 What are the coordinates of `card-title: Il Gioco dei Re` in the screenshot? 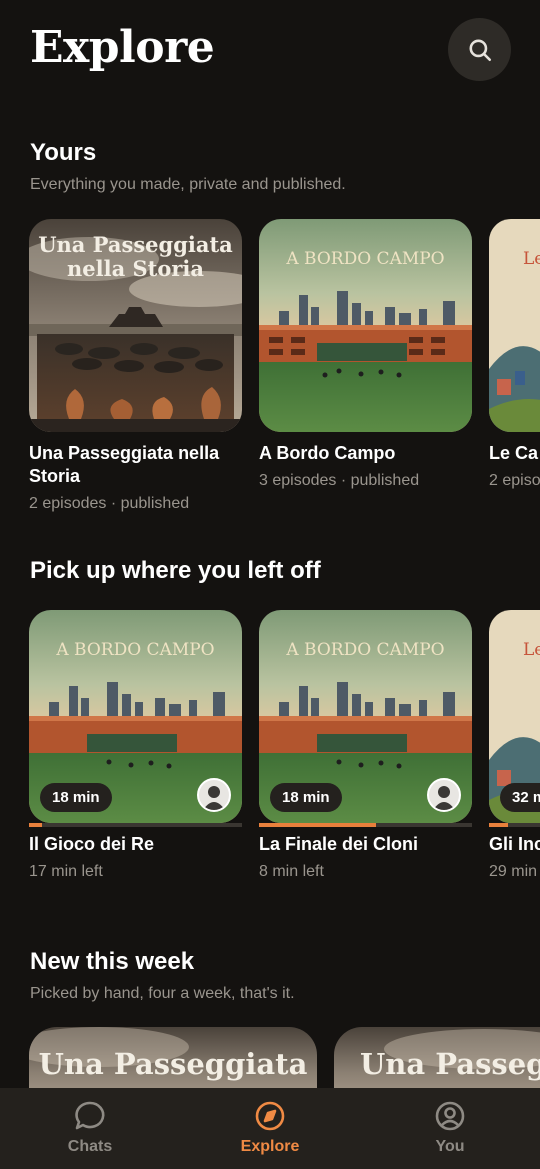 It's located at (92, 844).